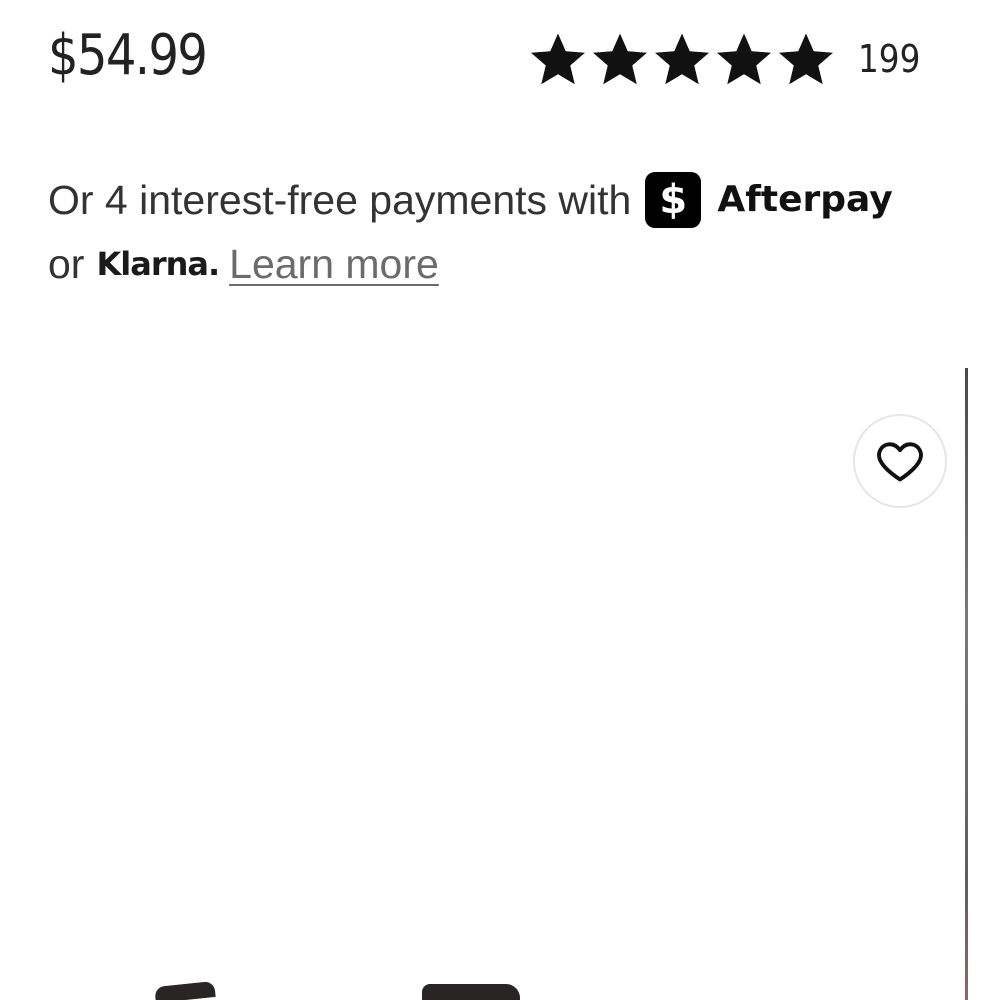 The width and height of the screenshot is (1000, 1000). Describe the element at coordinates (889, 59) in the screenshot. I see `review-count: 199` at that location.